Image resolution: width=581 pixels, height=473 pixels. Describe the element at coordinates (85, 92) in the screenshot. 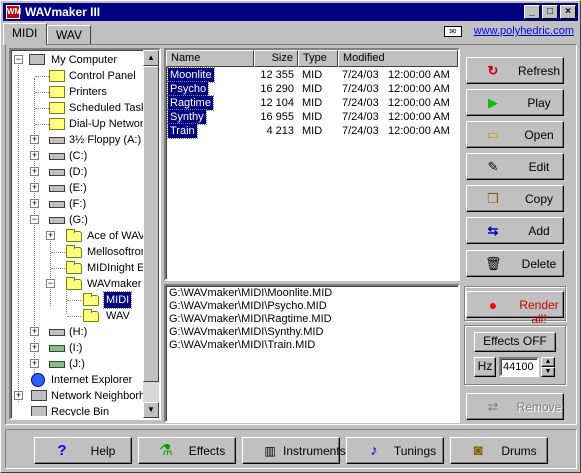

I see `tree-item-printers: Printers` at that location.